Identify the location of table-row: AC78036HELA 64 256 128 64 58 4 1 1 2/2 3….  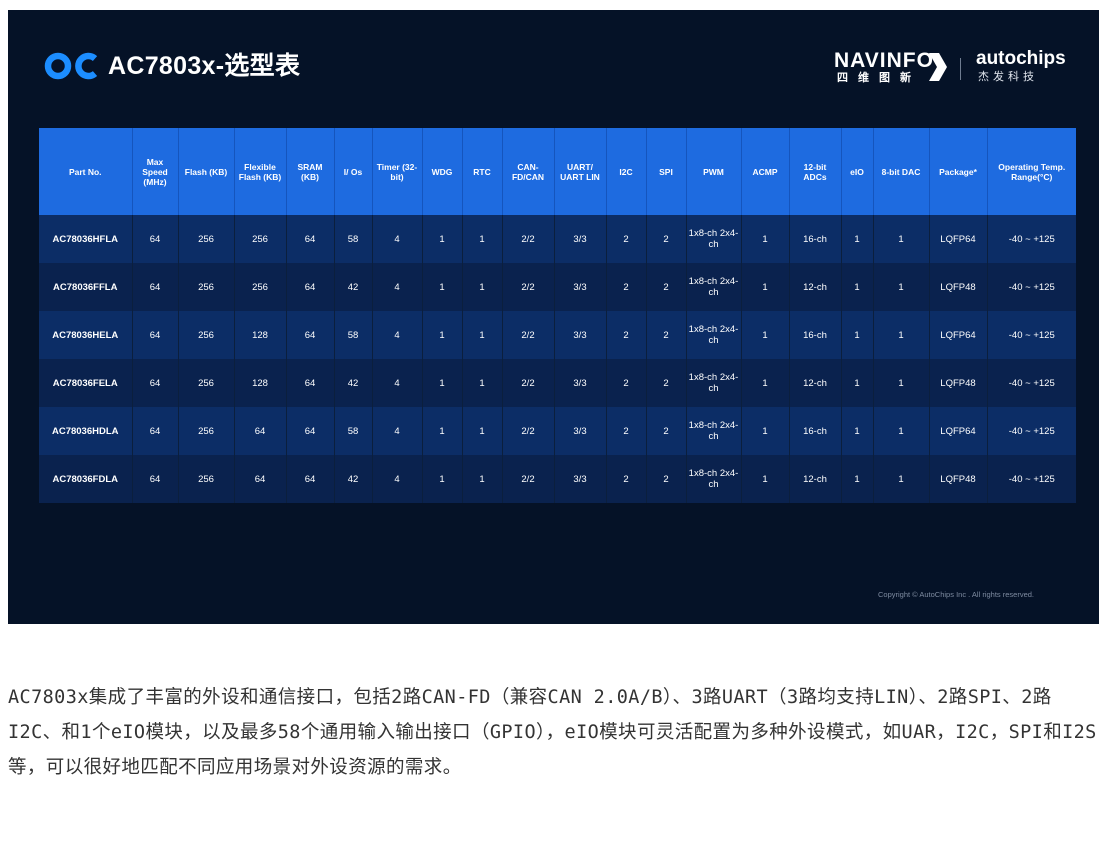
(557, 335).